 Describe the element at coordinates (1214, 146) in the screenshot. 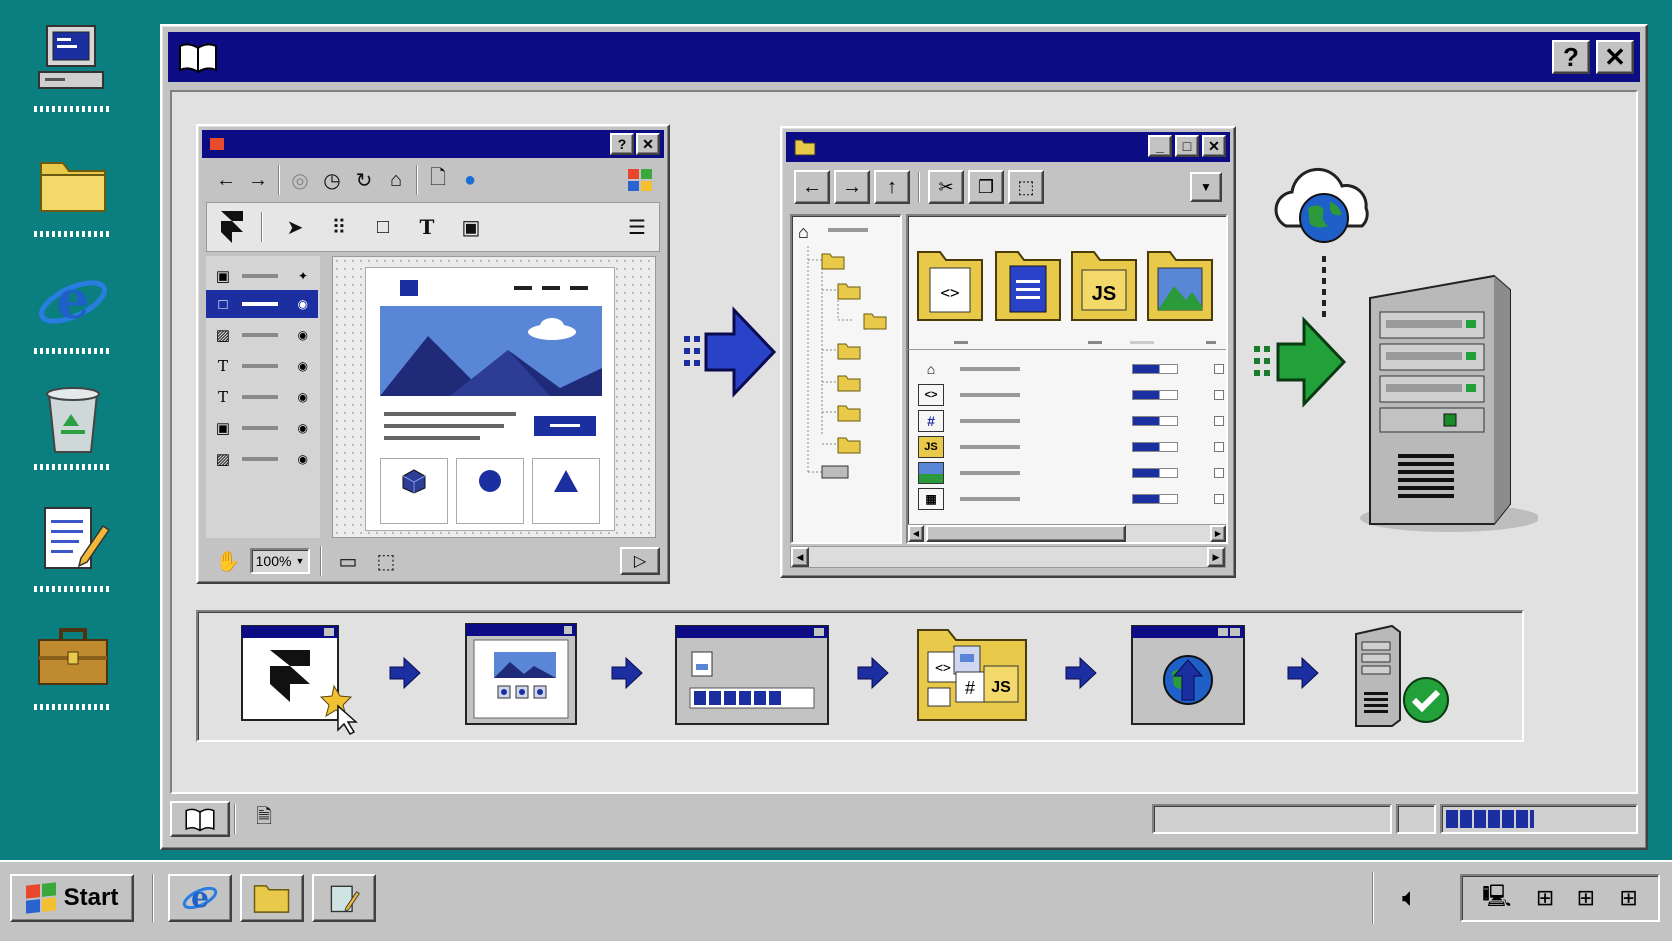

I see `explorer-close-button: ✕` at that location.